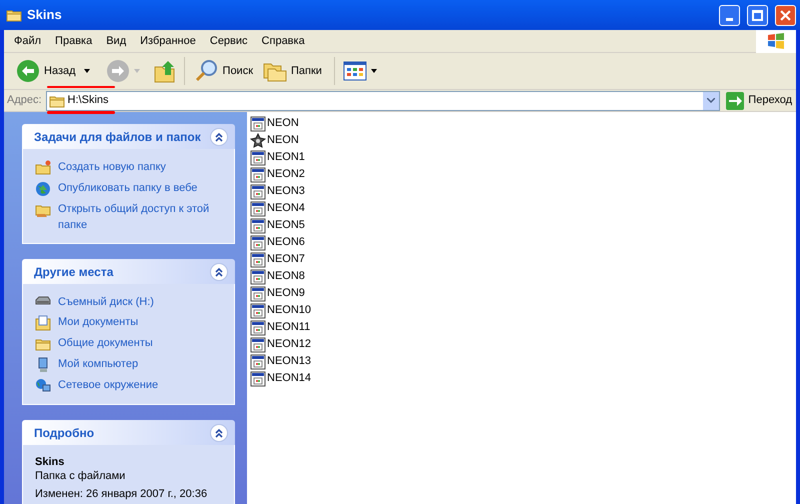 This screenshot has height=504, width=800. Describe the element at coordinates (758, 101) in the screenshot. I see `go-button: Переход` at that location.